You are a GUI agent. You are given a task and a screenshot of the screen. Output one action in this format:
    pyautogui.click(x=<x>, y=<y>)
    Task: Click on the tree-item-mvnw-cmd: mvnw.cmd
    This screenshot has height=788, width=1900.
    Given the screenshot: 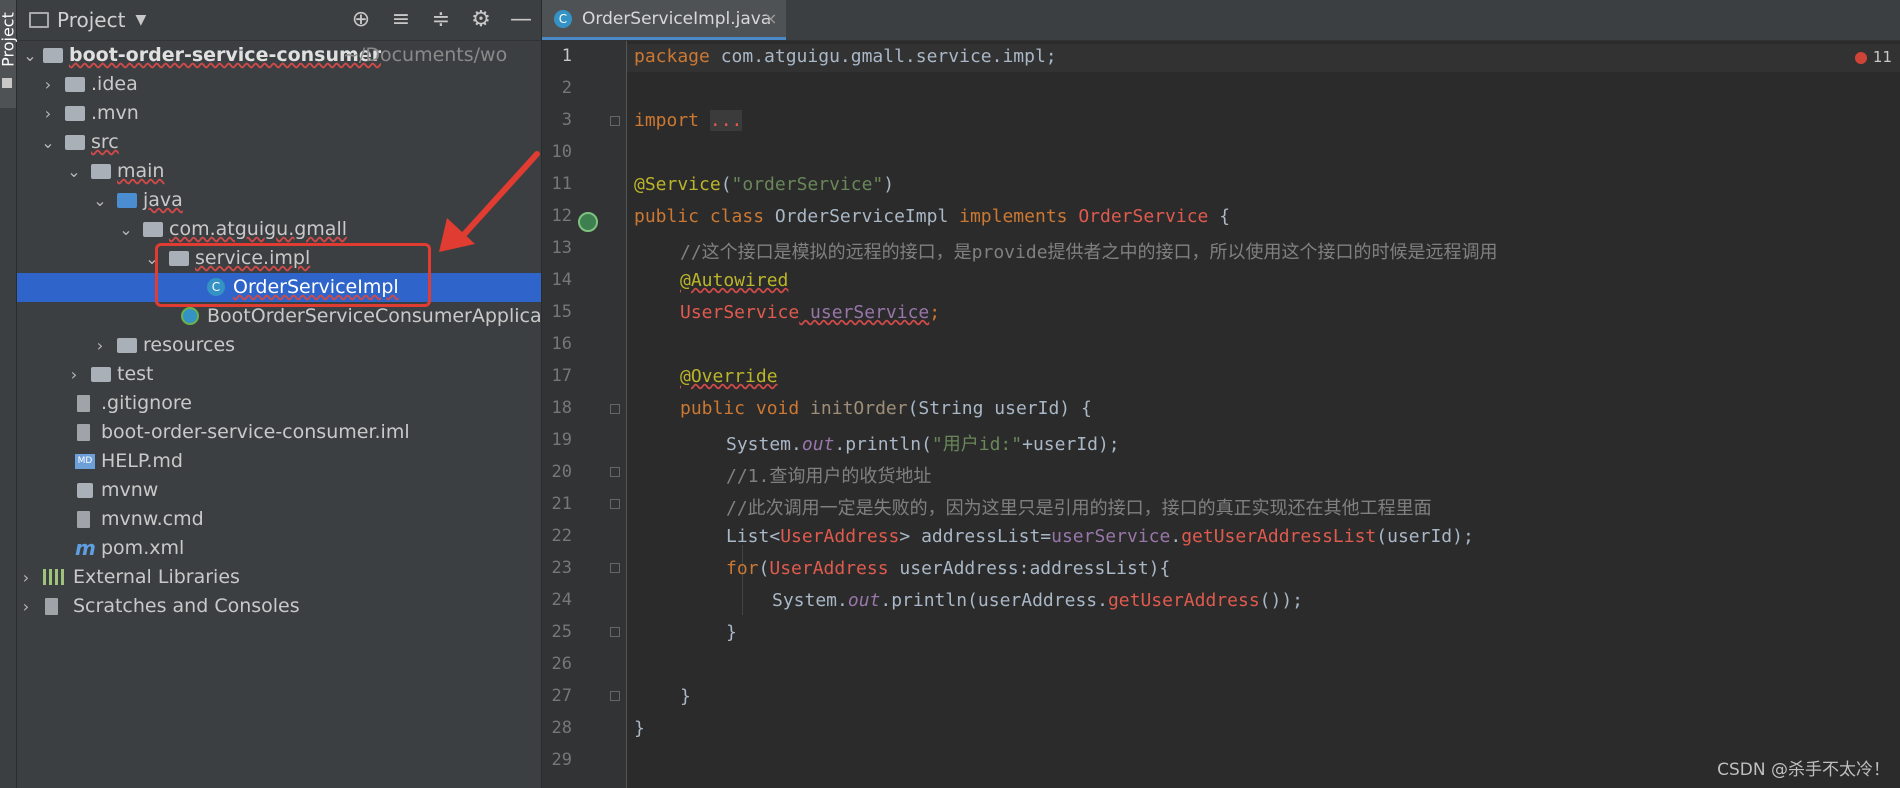 What is the action you would take?
    pyautogui.click(x=279, y=519)
    